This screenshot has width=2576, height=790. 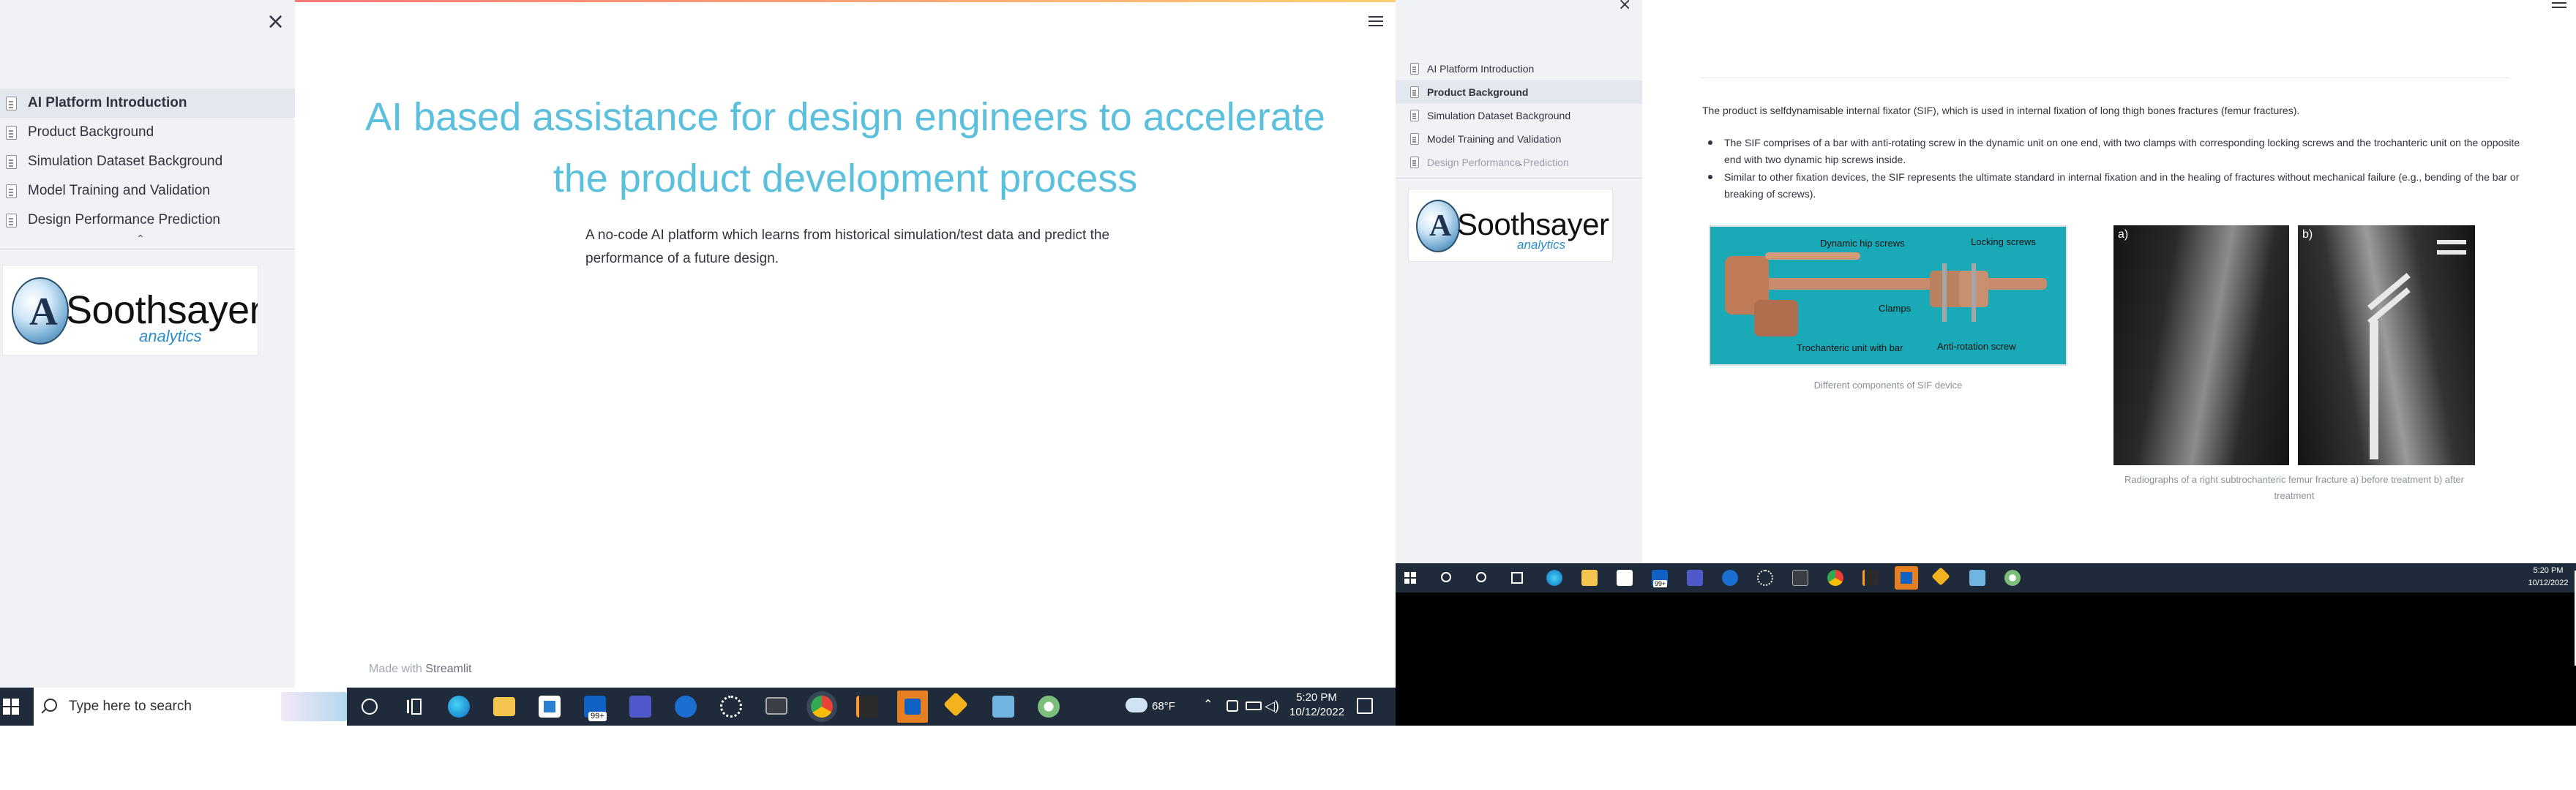 I want to click on sidebar-item-design-performance-prediction: Design Performance Prediction, so click(x=147, y=220).